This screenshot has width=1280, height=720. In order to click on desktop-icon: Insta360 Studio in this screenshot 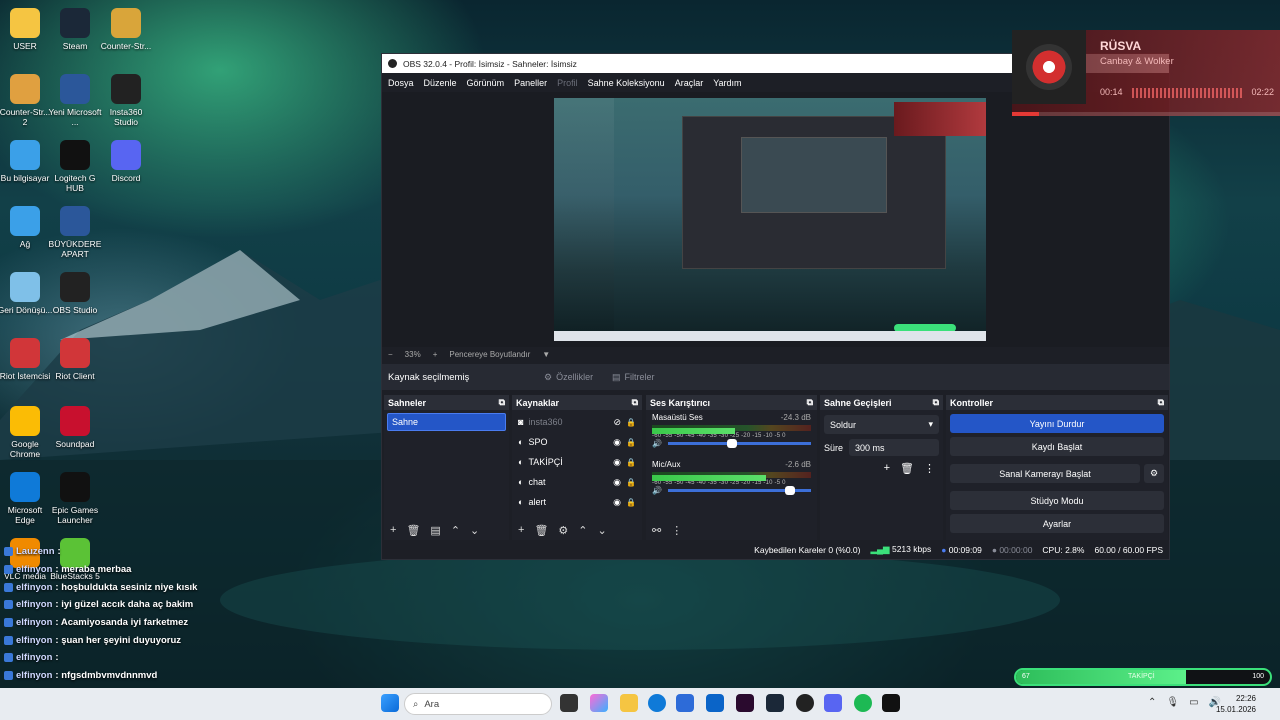, I will do `click(126, 100)`.